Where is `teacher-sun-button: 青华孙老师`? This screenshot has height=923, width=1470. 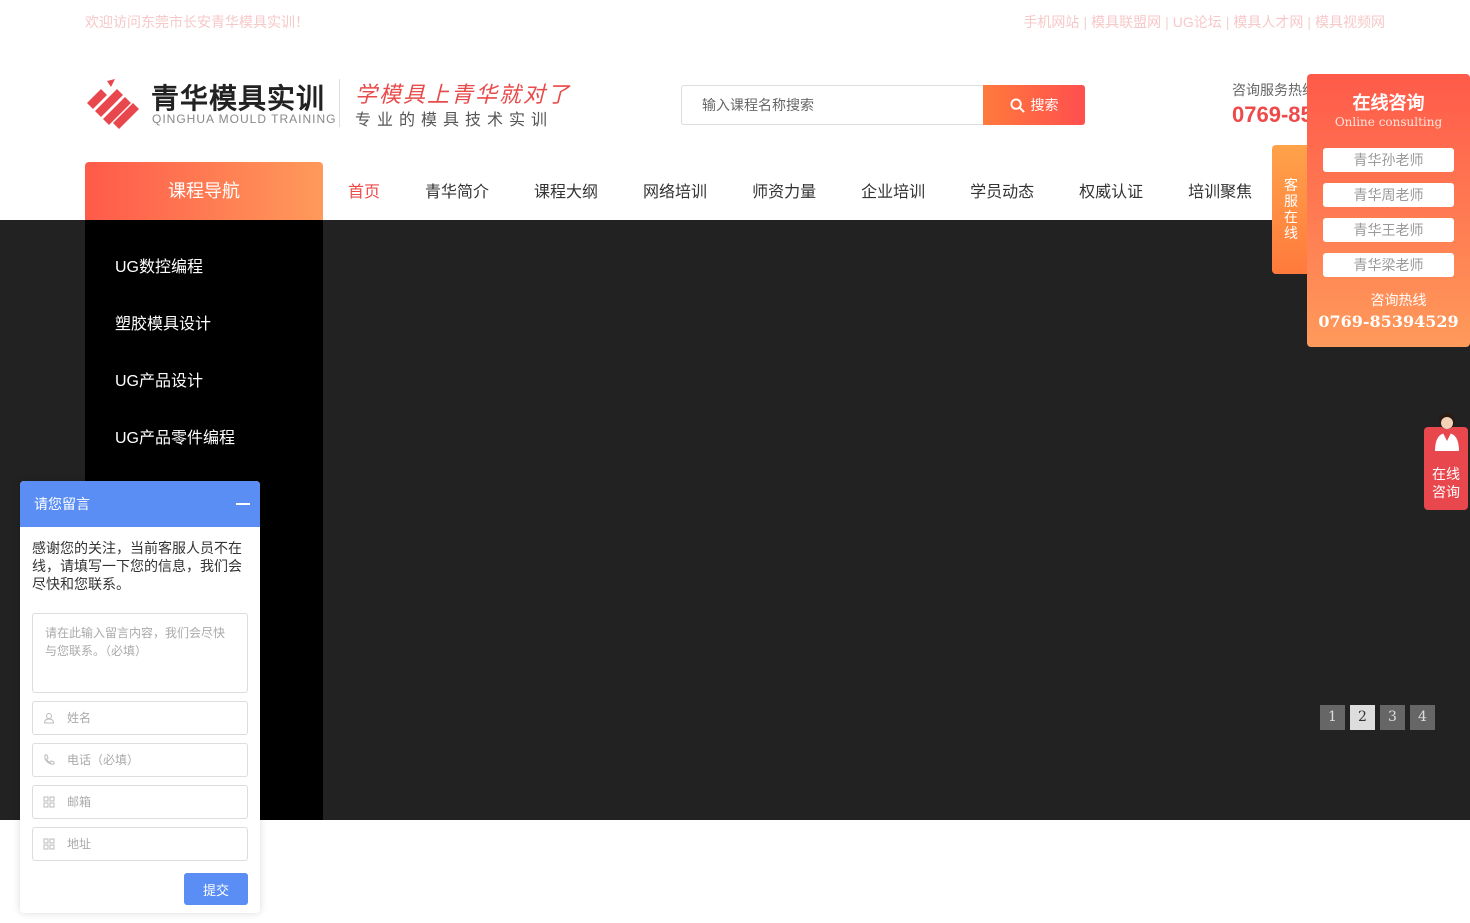 teacher-sun-button: 青华孙老师 is located at coordinates (1388, 160).